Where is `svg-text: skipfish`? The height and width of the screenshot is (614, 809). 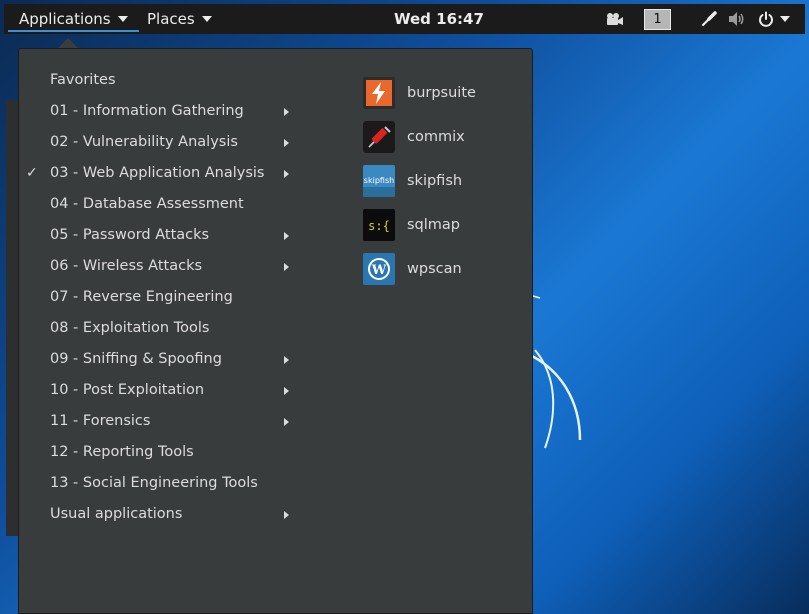
svg-text: skipfish is located at coordinates (379, 180).